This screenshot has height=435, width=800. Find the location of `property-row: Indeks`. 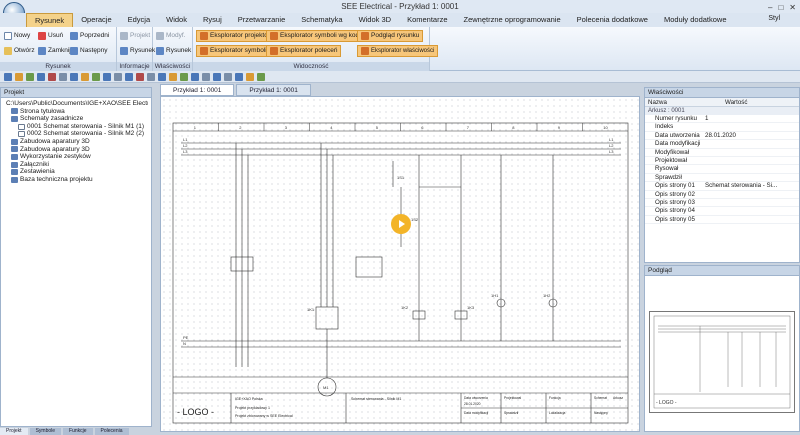

property-row: Indeks is located at coordinates (722, 127).